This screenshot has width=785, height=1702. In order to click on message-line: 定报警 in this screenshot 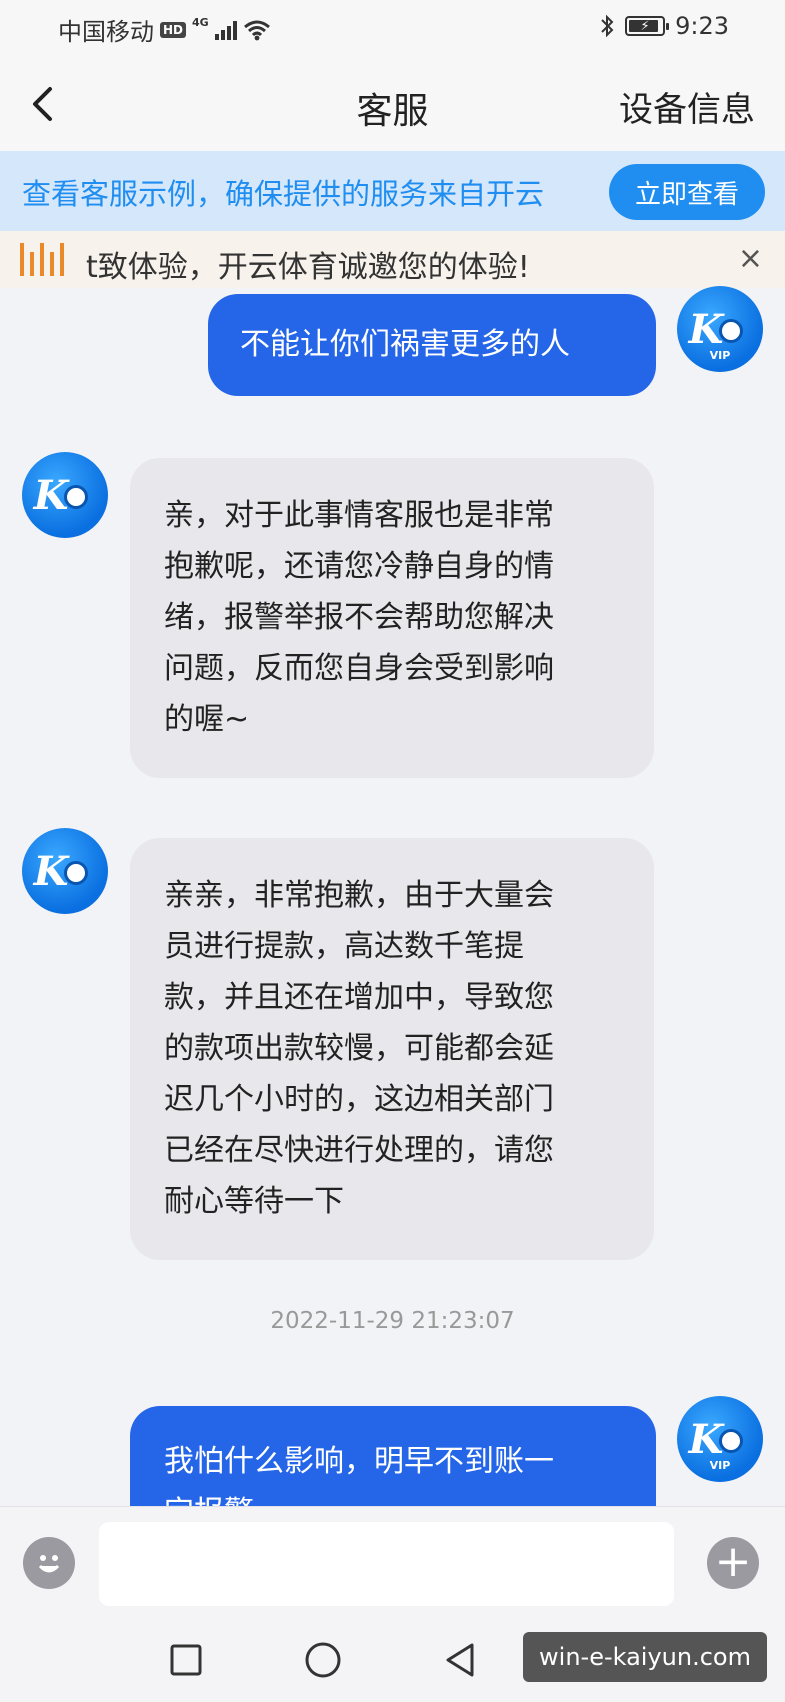, I will do `click(393, 1496)`.